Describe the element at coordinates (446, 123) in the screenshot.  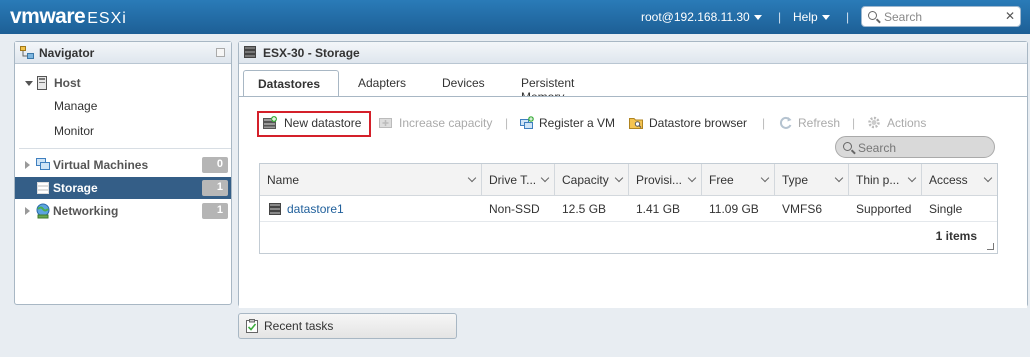
I see `increase-capacity-label: Increase capacity` at that location.